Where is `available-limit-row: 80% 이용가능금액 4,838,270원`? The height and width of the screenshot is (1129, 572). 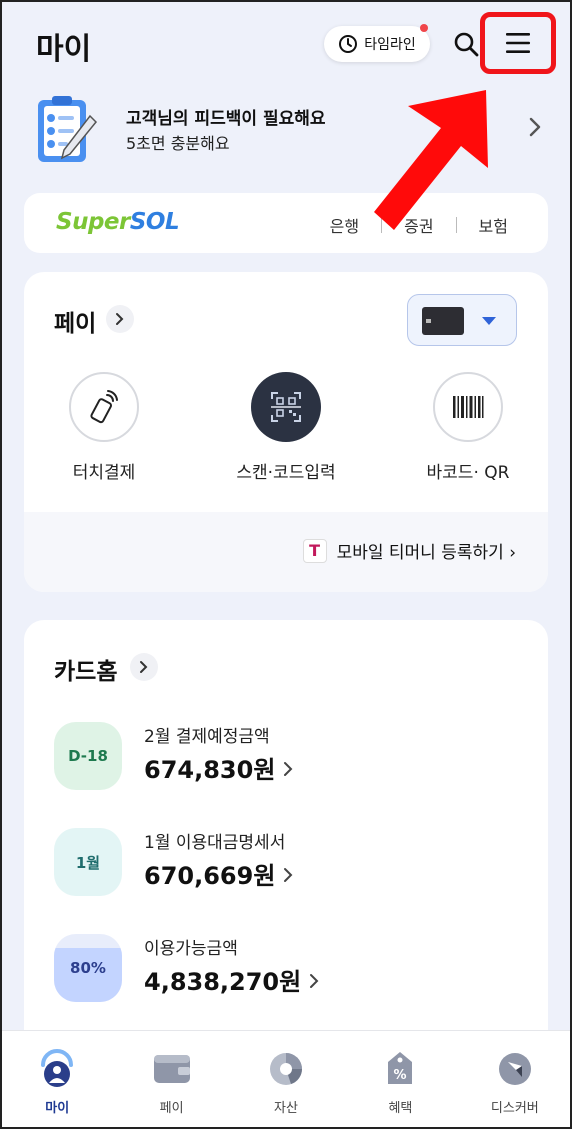
available-limit-row: 80% 이용가능금액 4,838,270원 is located at coordinates (284, 969).